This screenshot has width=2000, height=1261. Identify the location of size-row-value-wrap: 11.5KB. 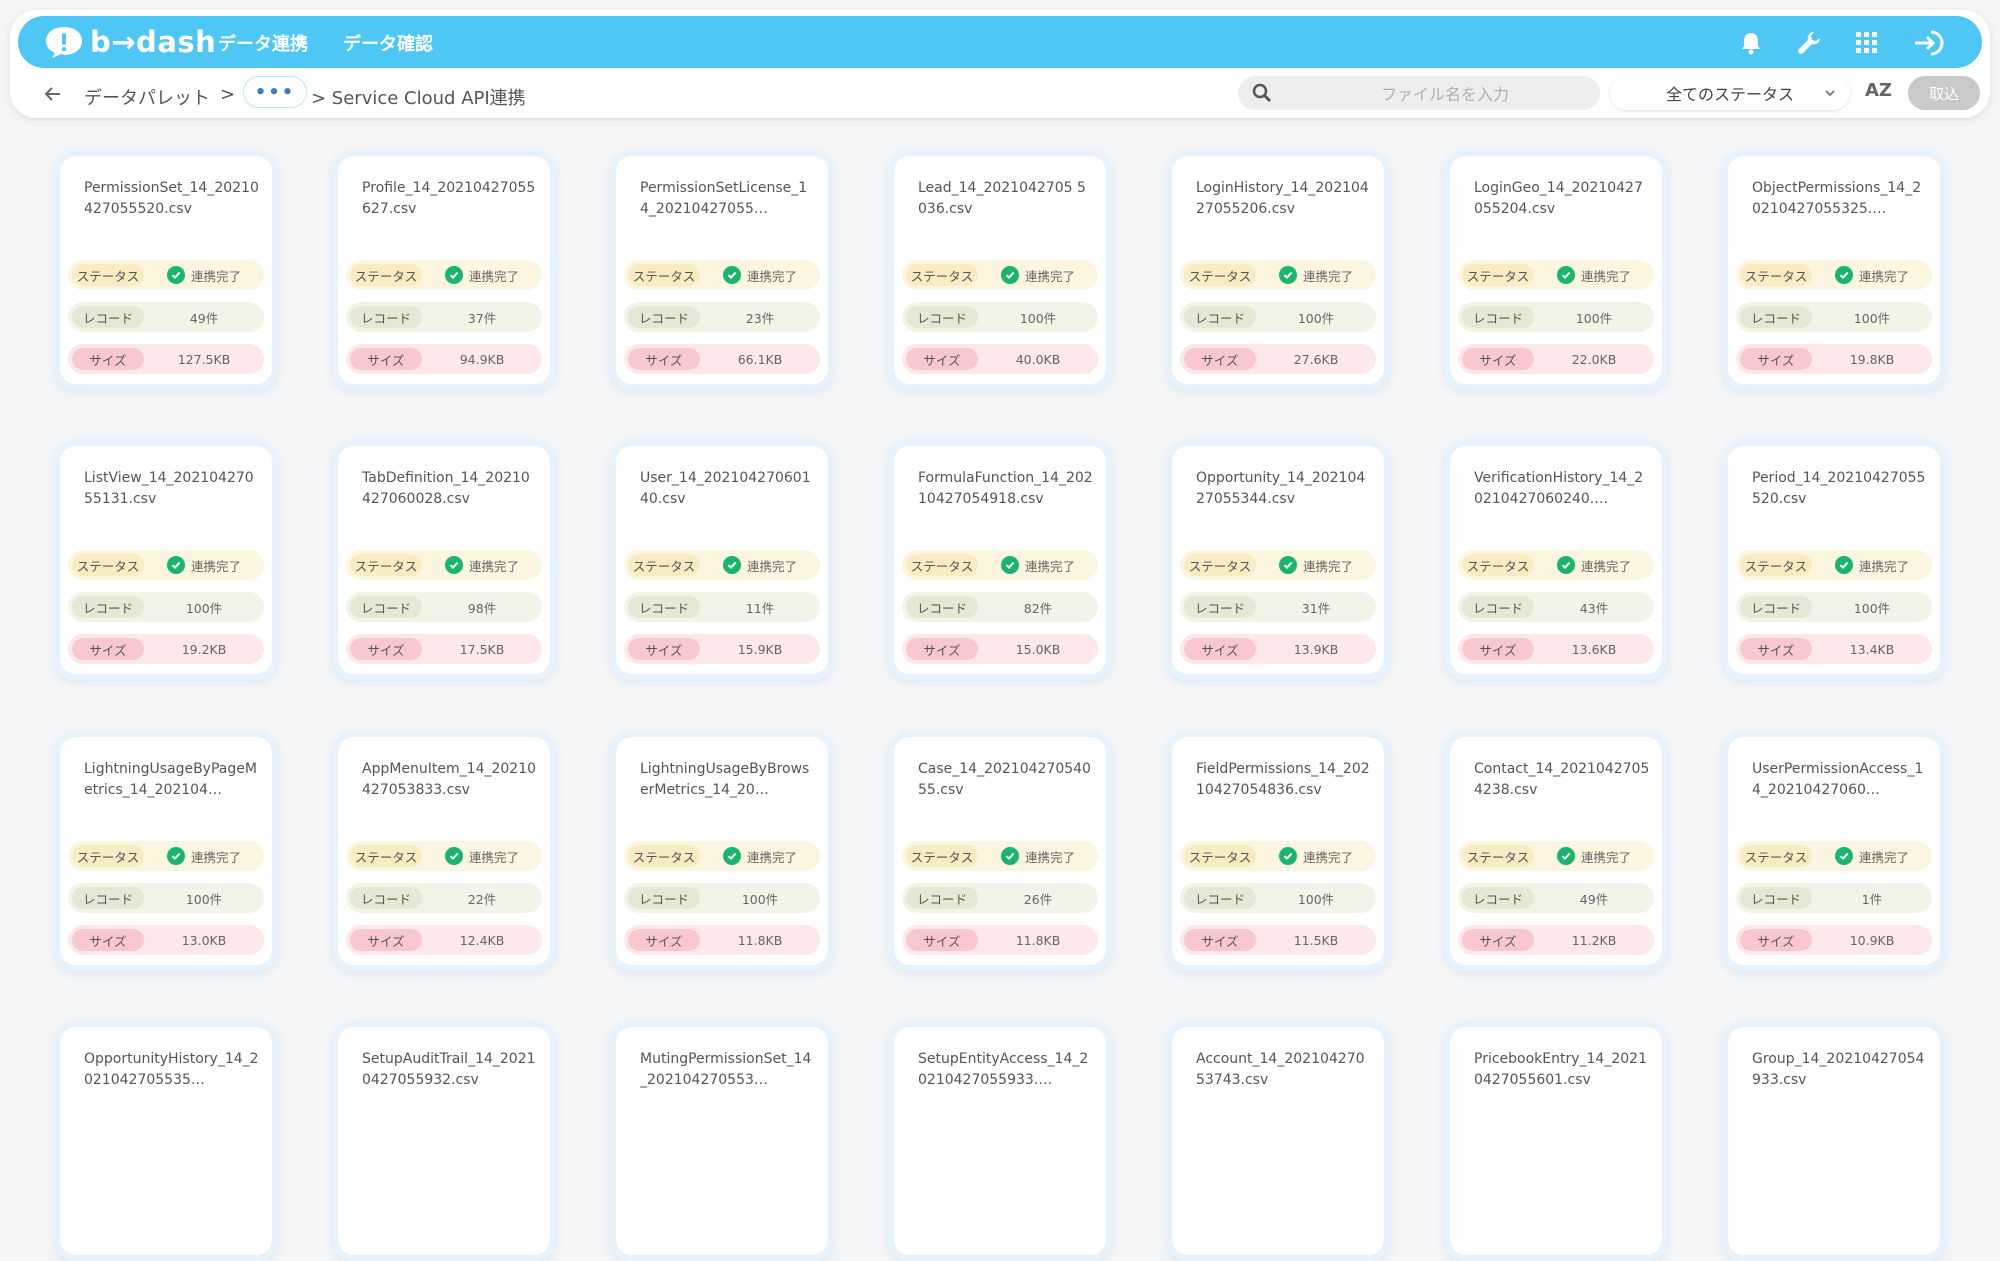
(1316, 940).